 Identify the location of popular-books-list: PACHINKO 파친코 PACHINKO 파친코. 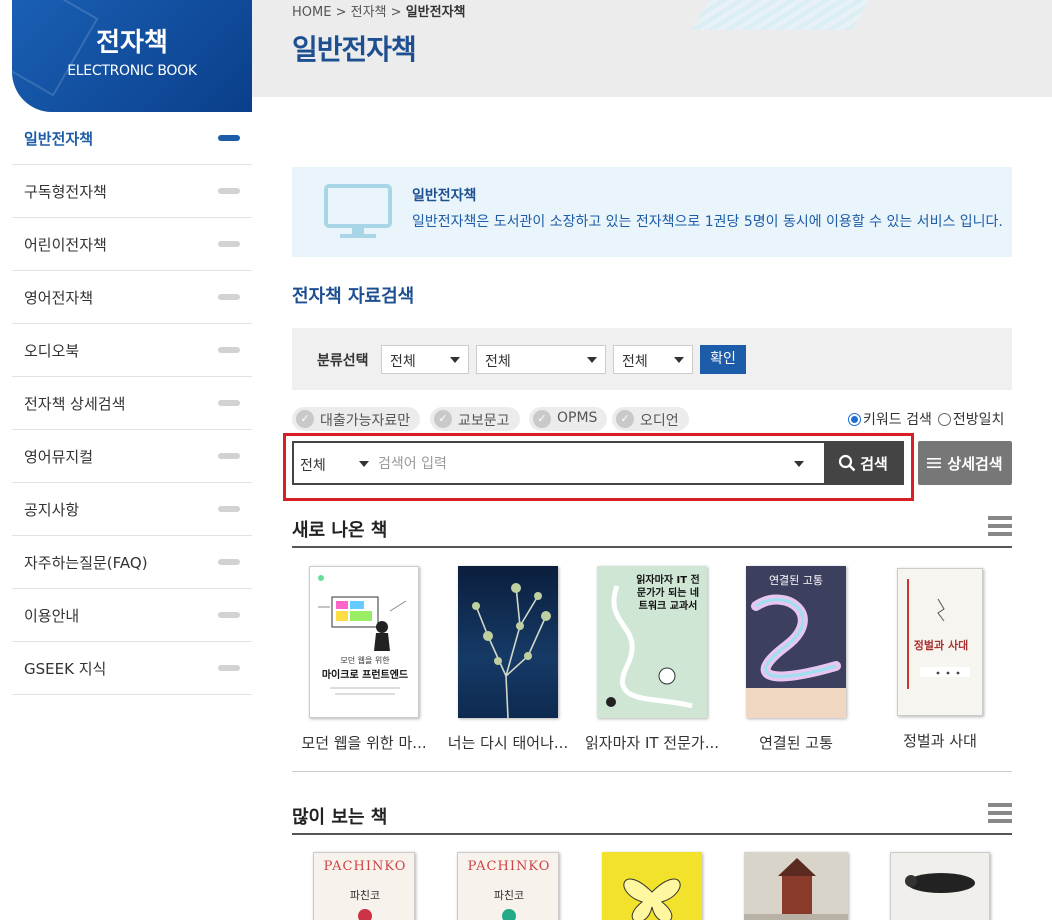
(652, 886).